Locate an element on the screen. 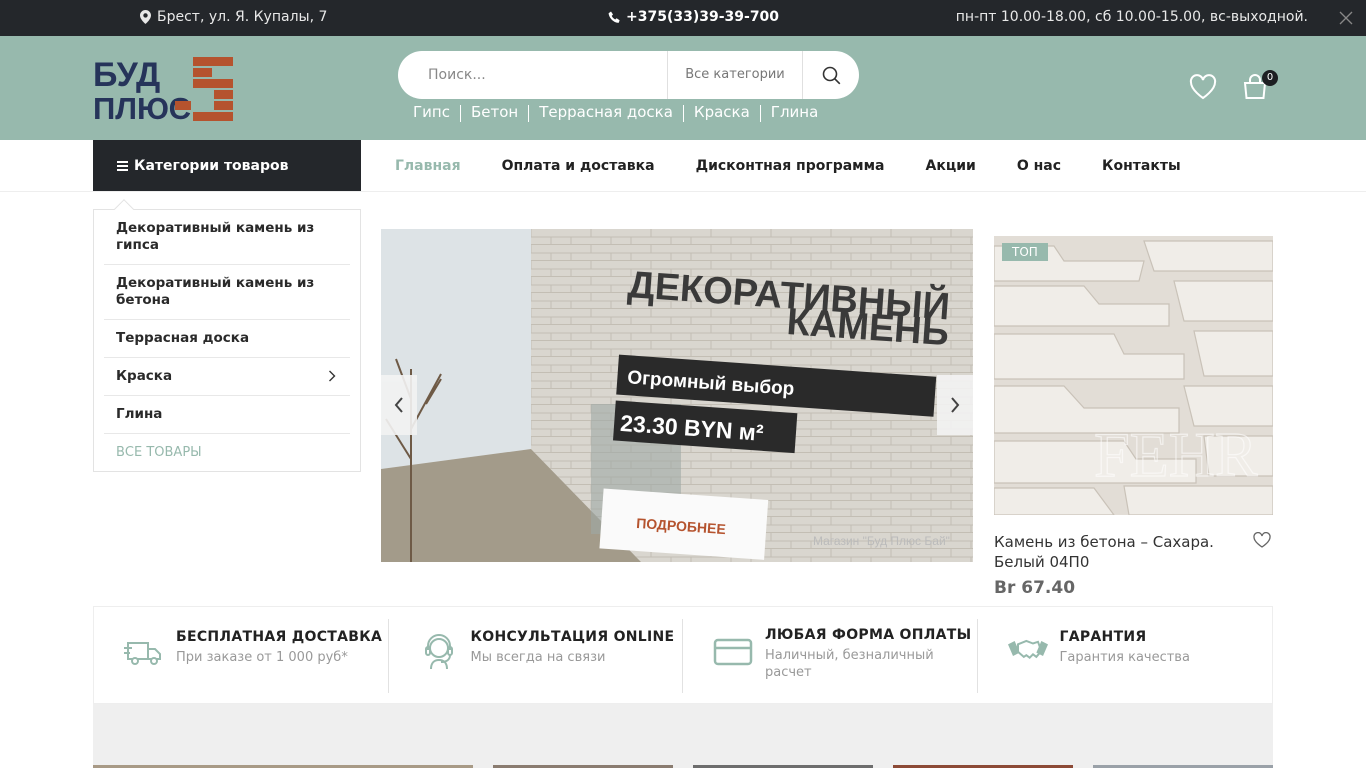 The width and height of the screenshot is (1366, 768). svg-text: БУД is located at coordinates (126, 75).